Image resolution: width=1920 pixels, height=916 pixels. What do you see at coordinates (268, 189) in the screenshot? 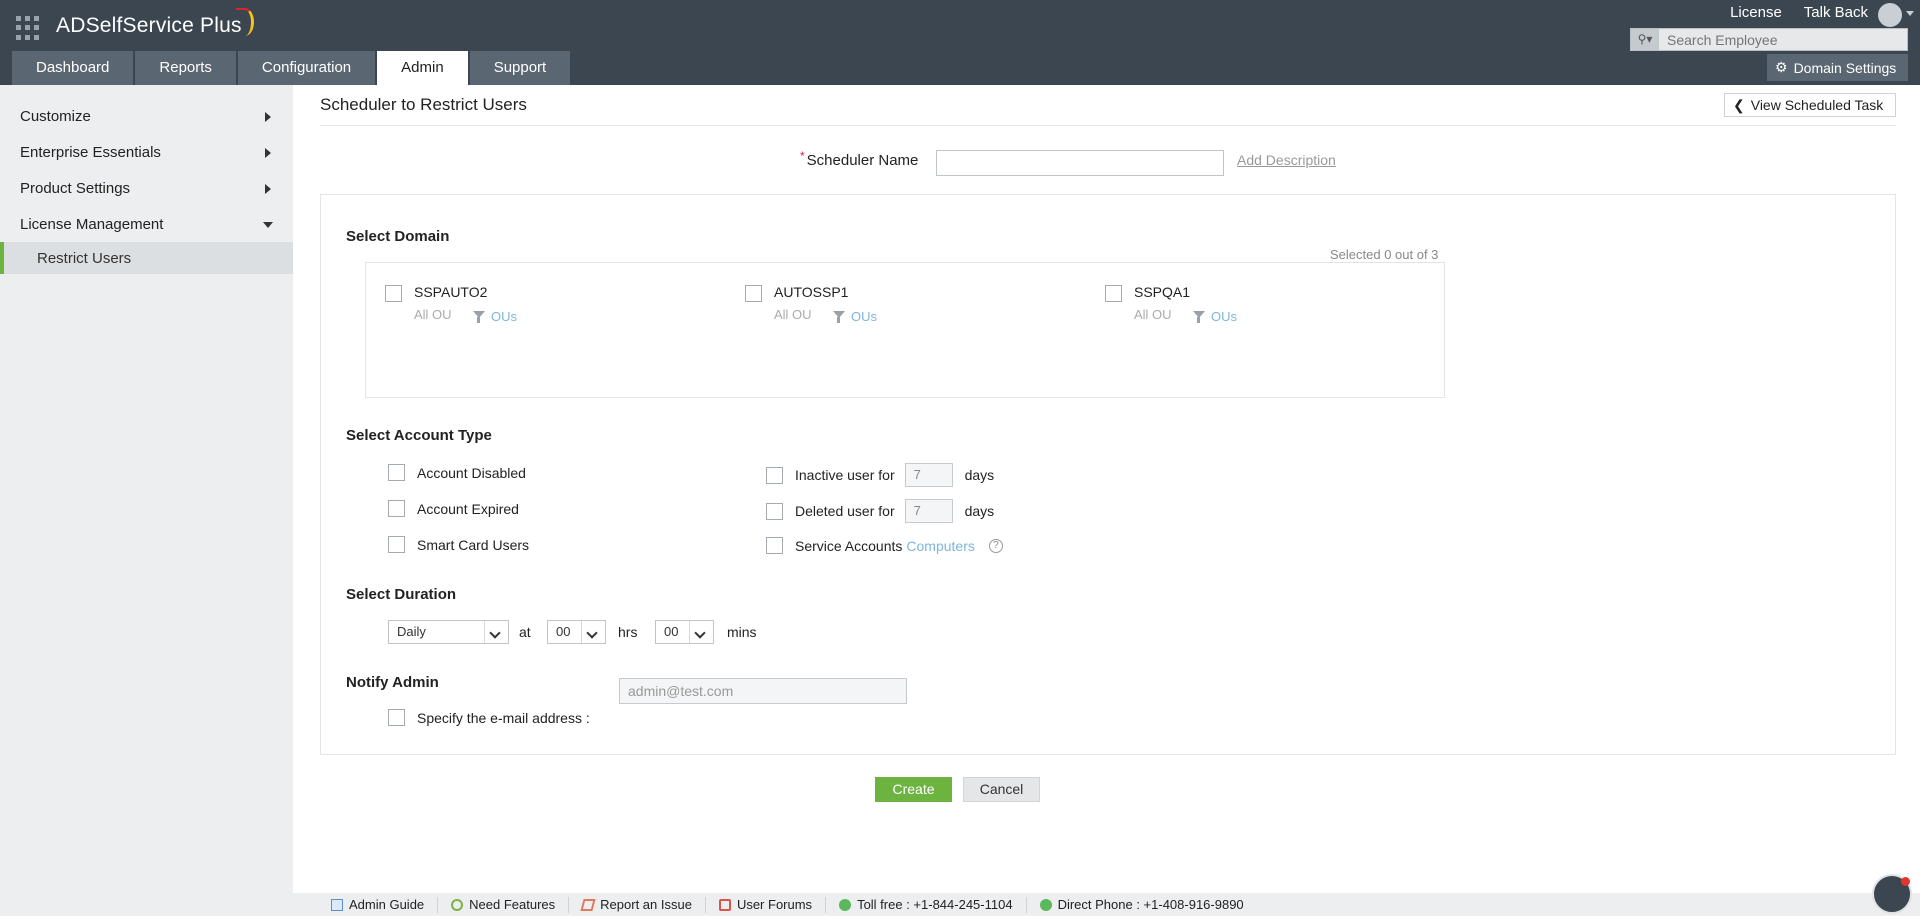
I see `chevron-right-icon` at bounding box center [268, 189].